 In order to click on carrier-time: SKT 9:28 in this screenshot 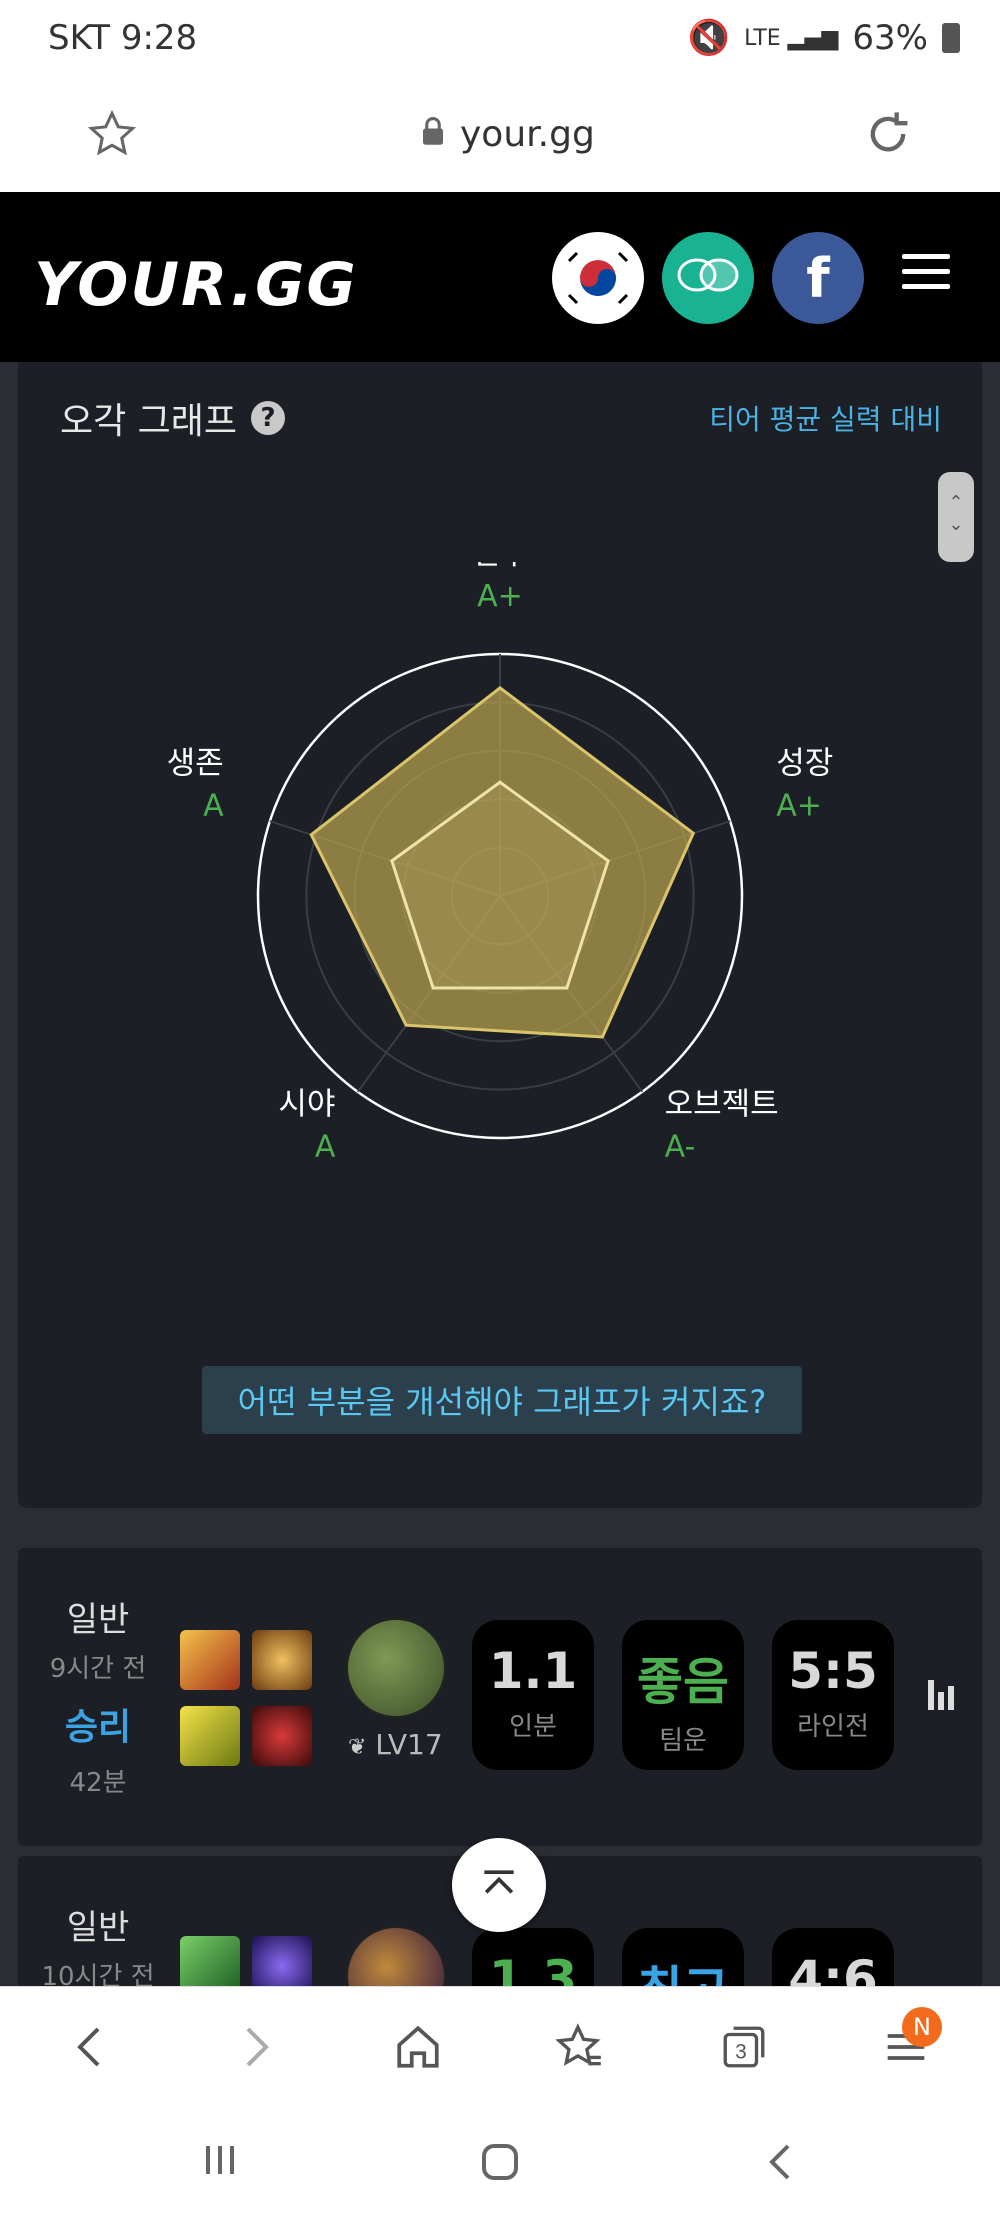, I will do `click(123, 38)`.